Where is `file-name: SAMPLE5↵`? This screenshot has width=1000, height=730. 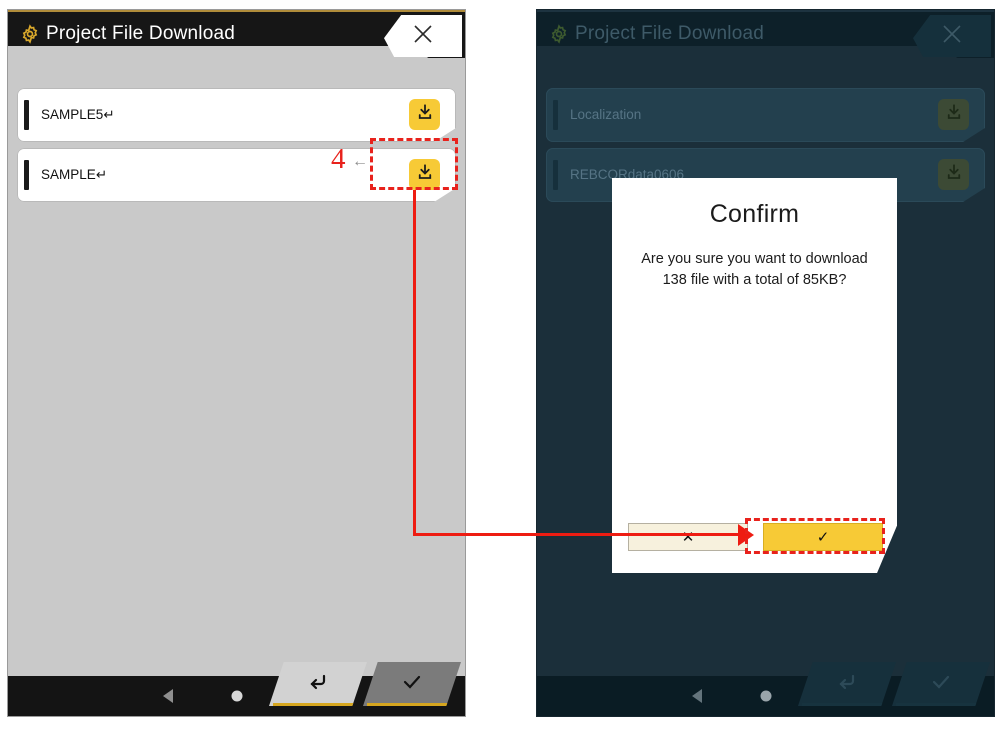
file-name: SAMPLE5↵ is located at coordinates (78, 114).